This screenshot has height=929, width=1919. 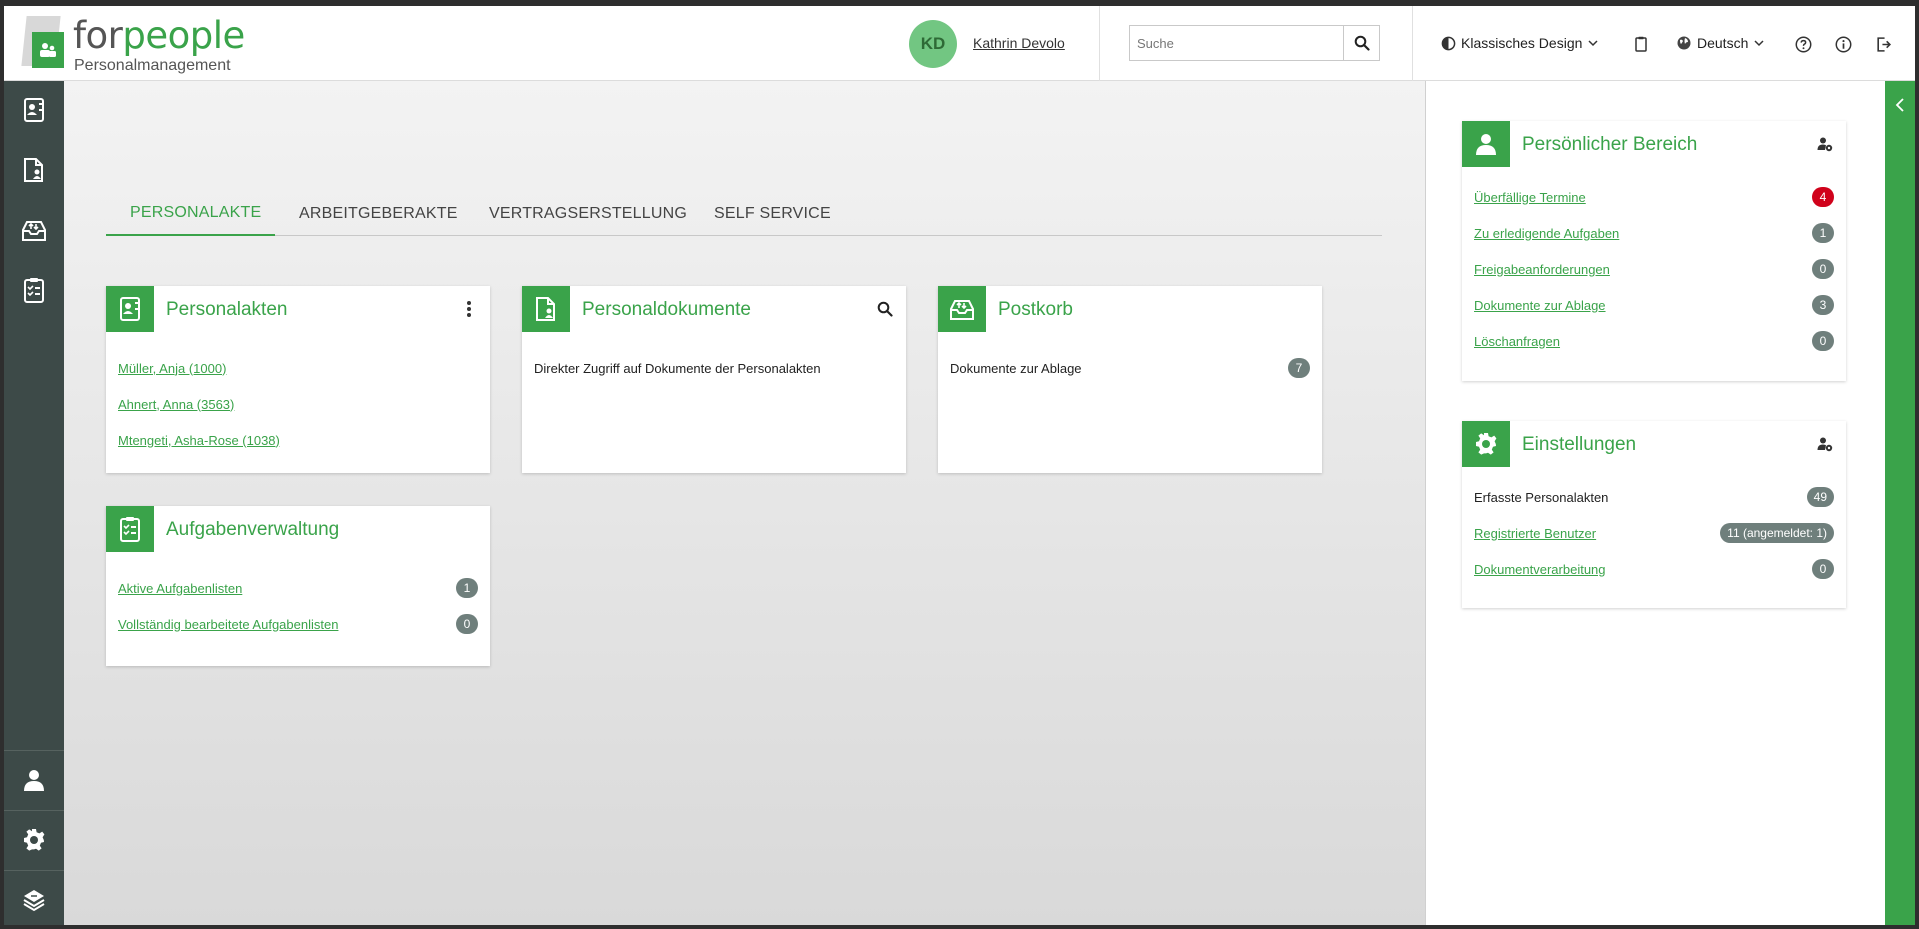 I want to click on list-item: Ahnert, Anna (3563), so click(x=298, y=404).